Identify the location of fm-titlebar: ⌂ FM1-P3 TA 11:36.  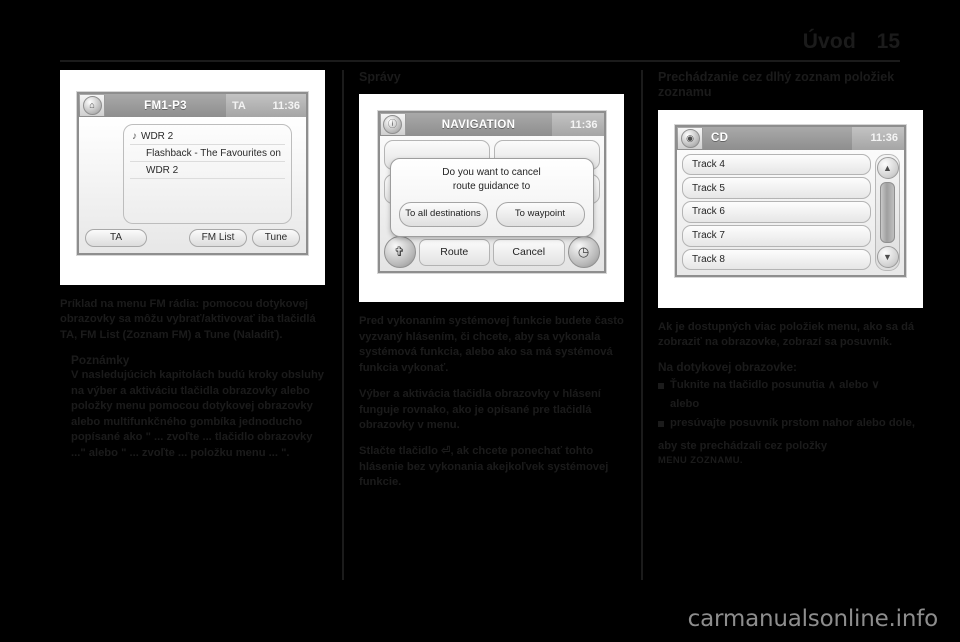
(192, 105).